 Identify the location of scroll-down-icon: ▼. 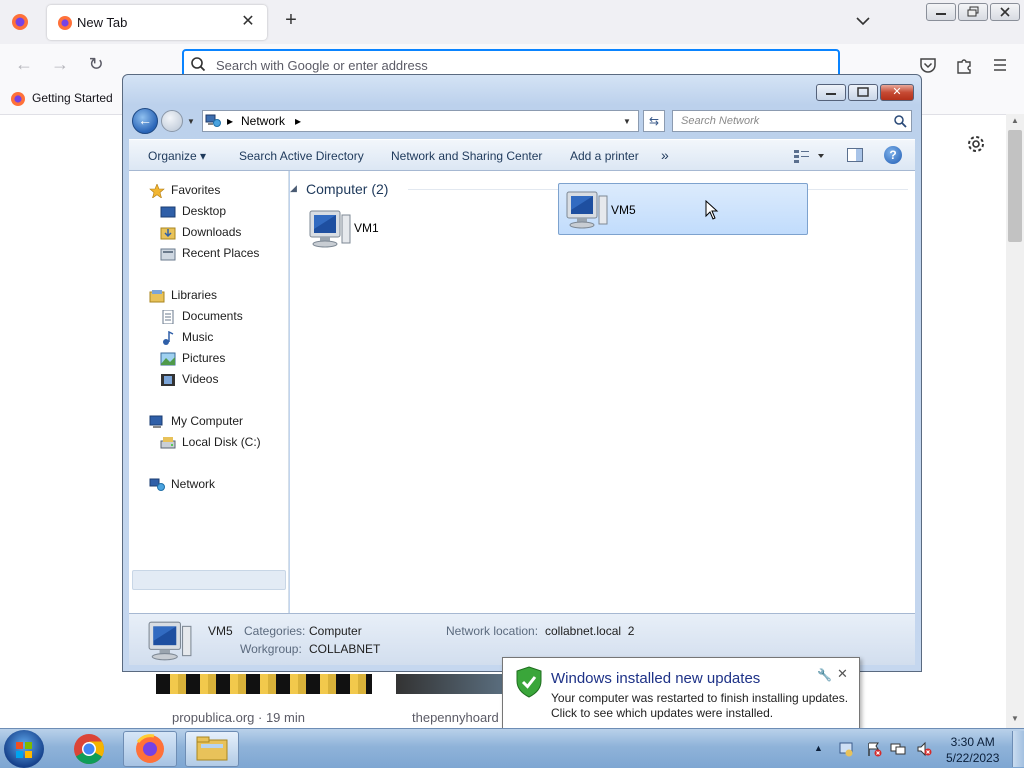
(1015, 720).